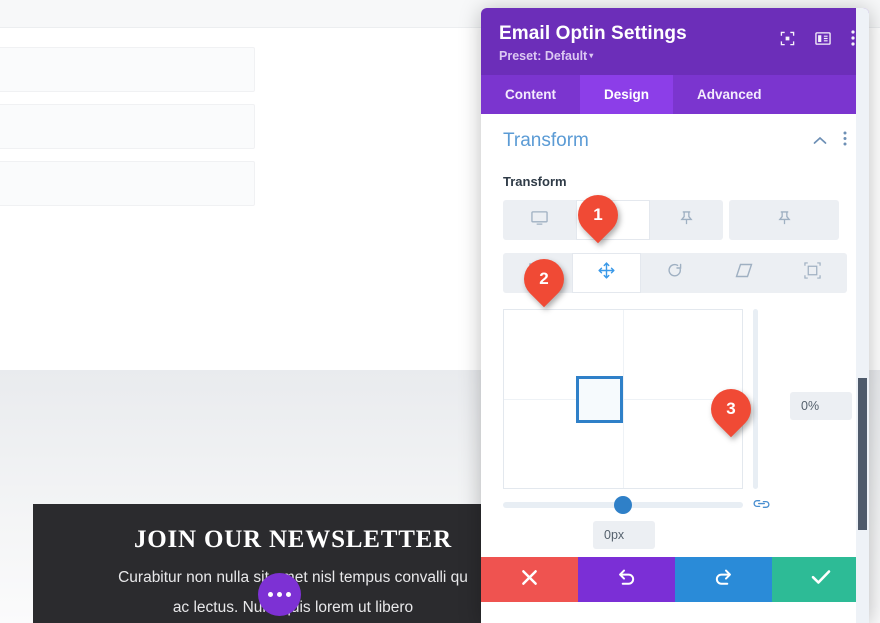 The height and width of the screenshot is (623, 880). What do you see at coordinates (820, 141) in the screenshot?
I see `chevron-up-icon` at bounding box center [820, 141].